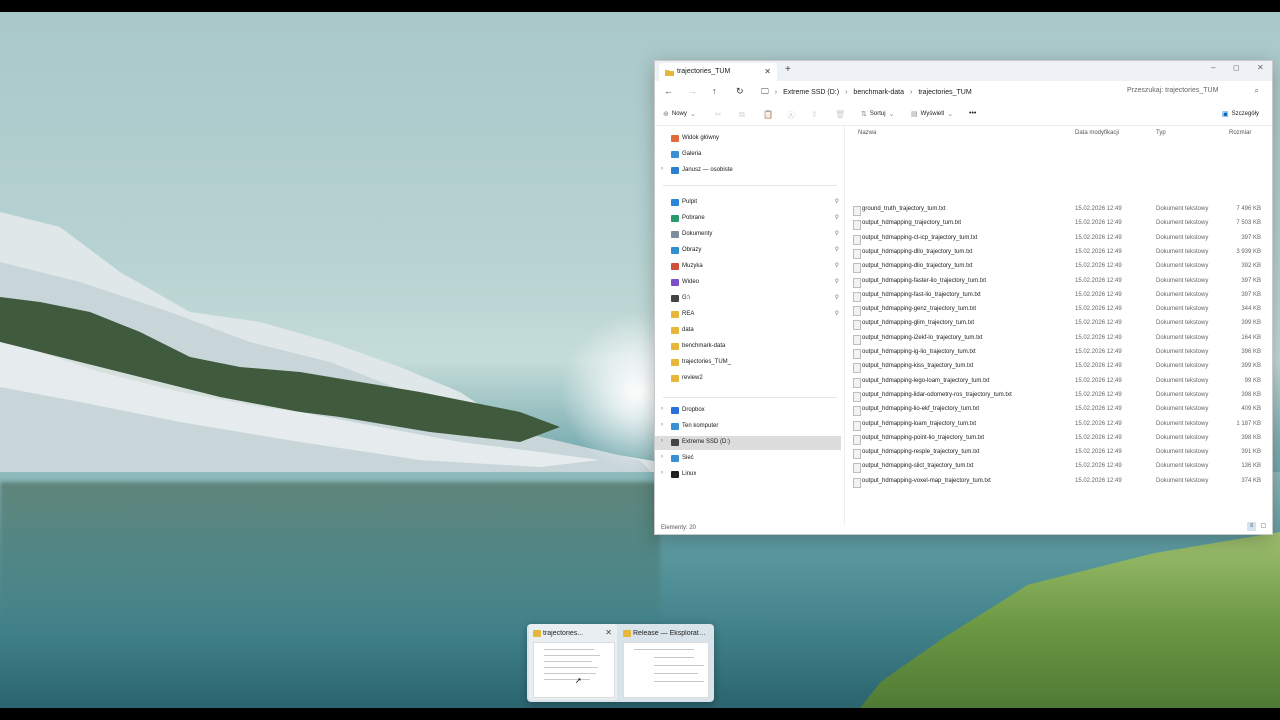 The image size is (1280, 720). I want to click on sidebar-item: Wideo ⚲, so click(748, 283).